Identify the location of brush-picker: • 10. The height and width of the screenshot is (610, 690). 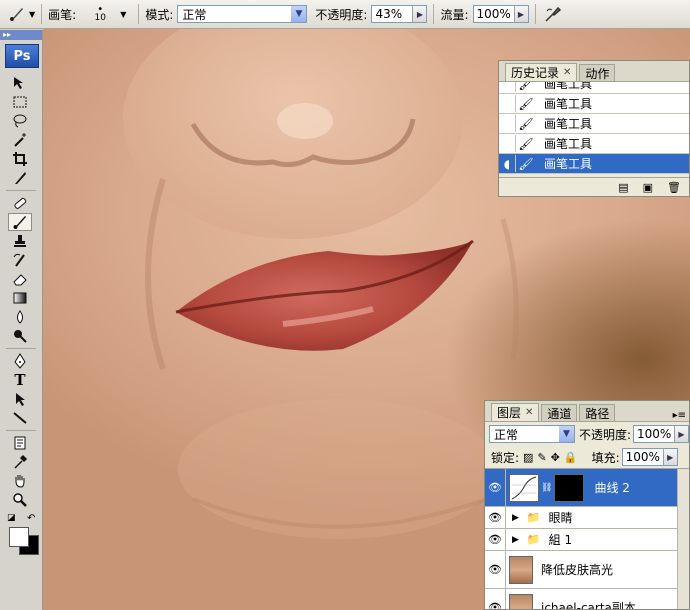
(100, 14).